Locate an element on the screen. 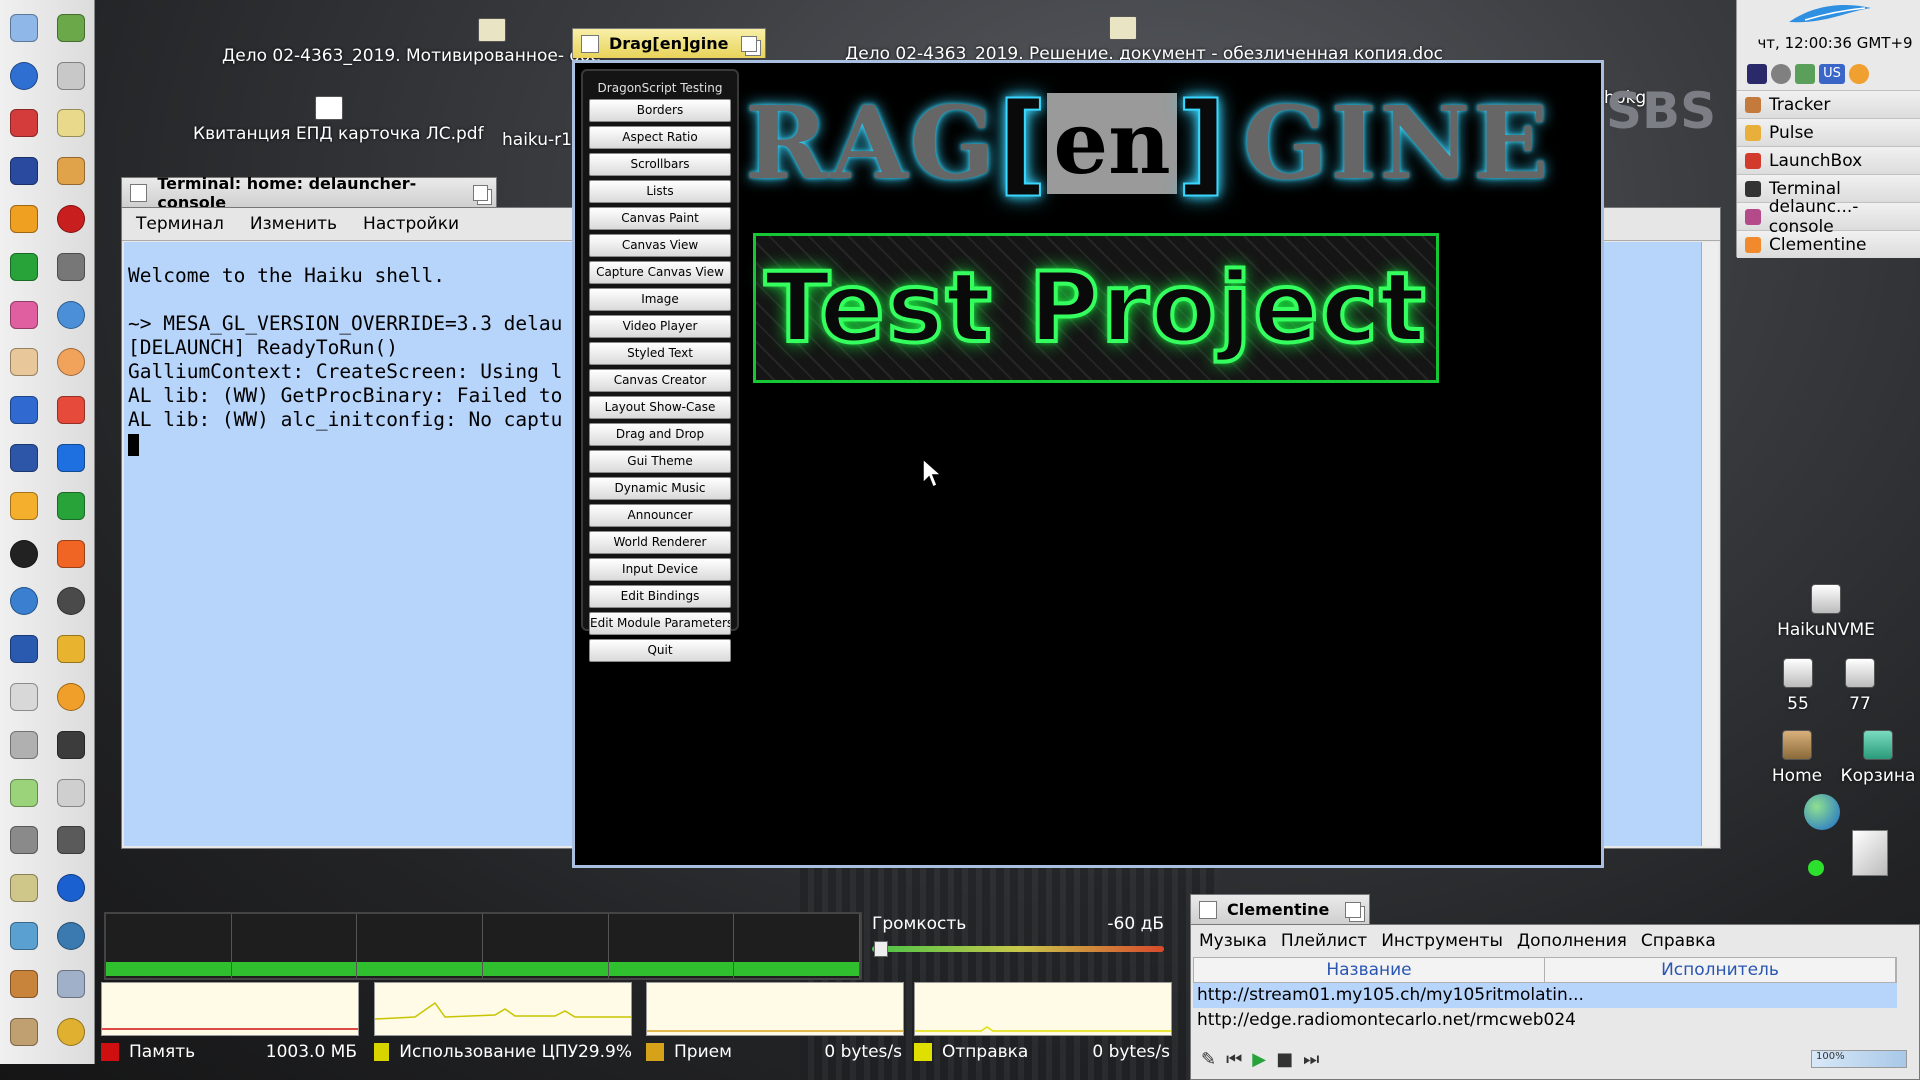 This screenshot has width=1920, height=1080. menu-terminal: Терминал is located at coordinates (180, 224).